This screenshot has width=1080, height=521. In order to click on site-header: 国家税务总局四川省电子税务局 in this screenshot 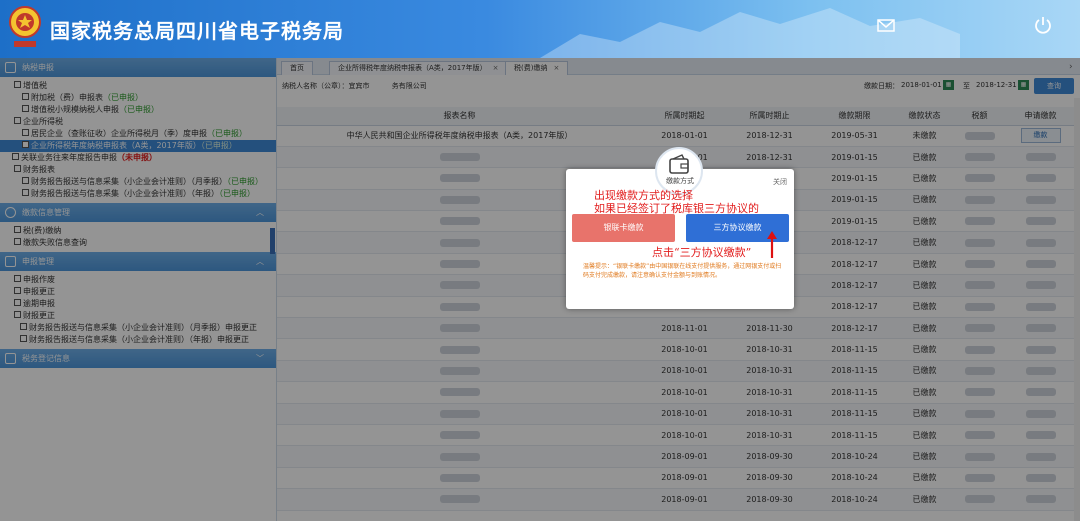, I will do `click(540, 29)`.